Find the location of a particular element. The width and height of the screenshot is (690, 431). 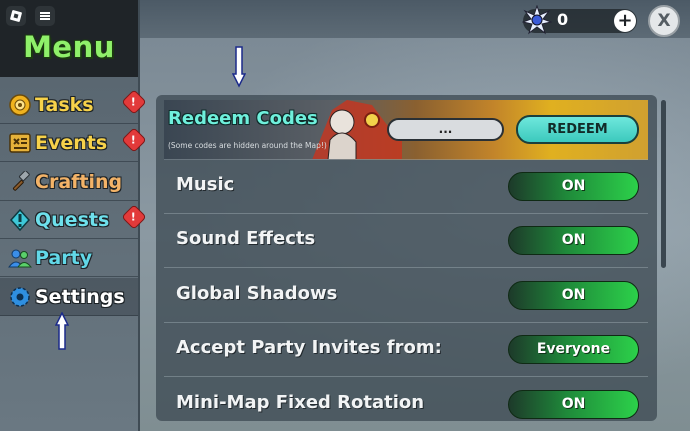

party-people-icon is located at coordinates (20, 258).